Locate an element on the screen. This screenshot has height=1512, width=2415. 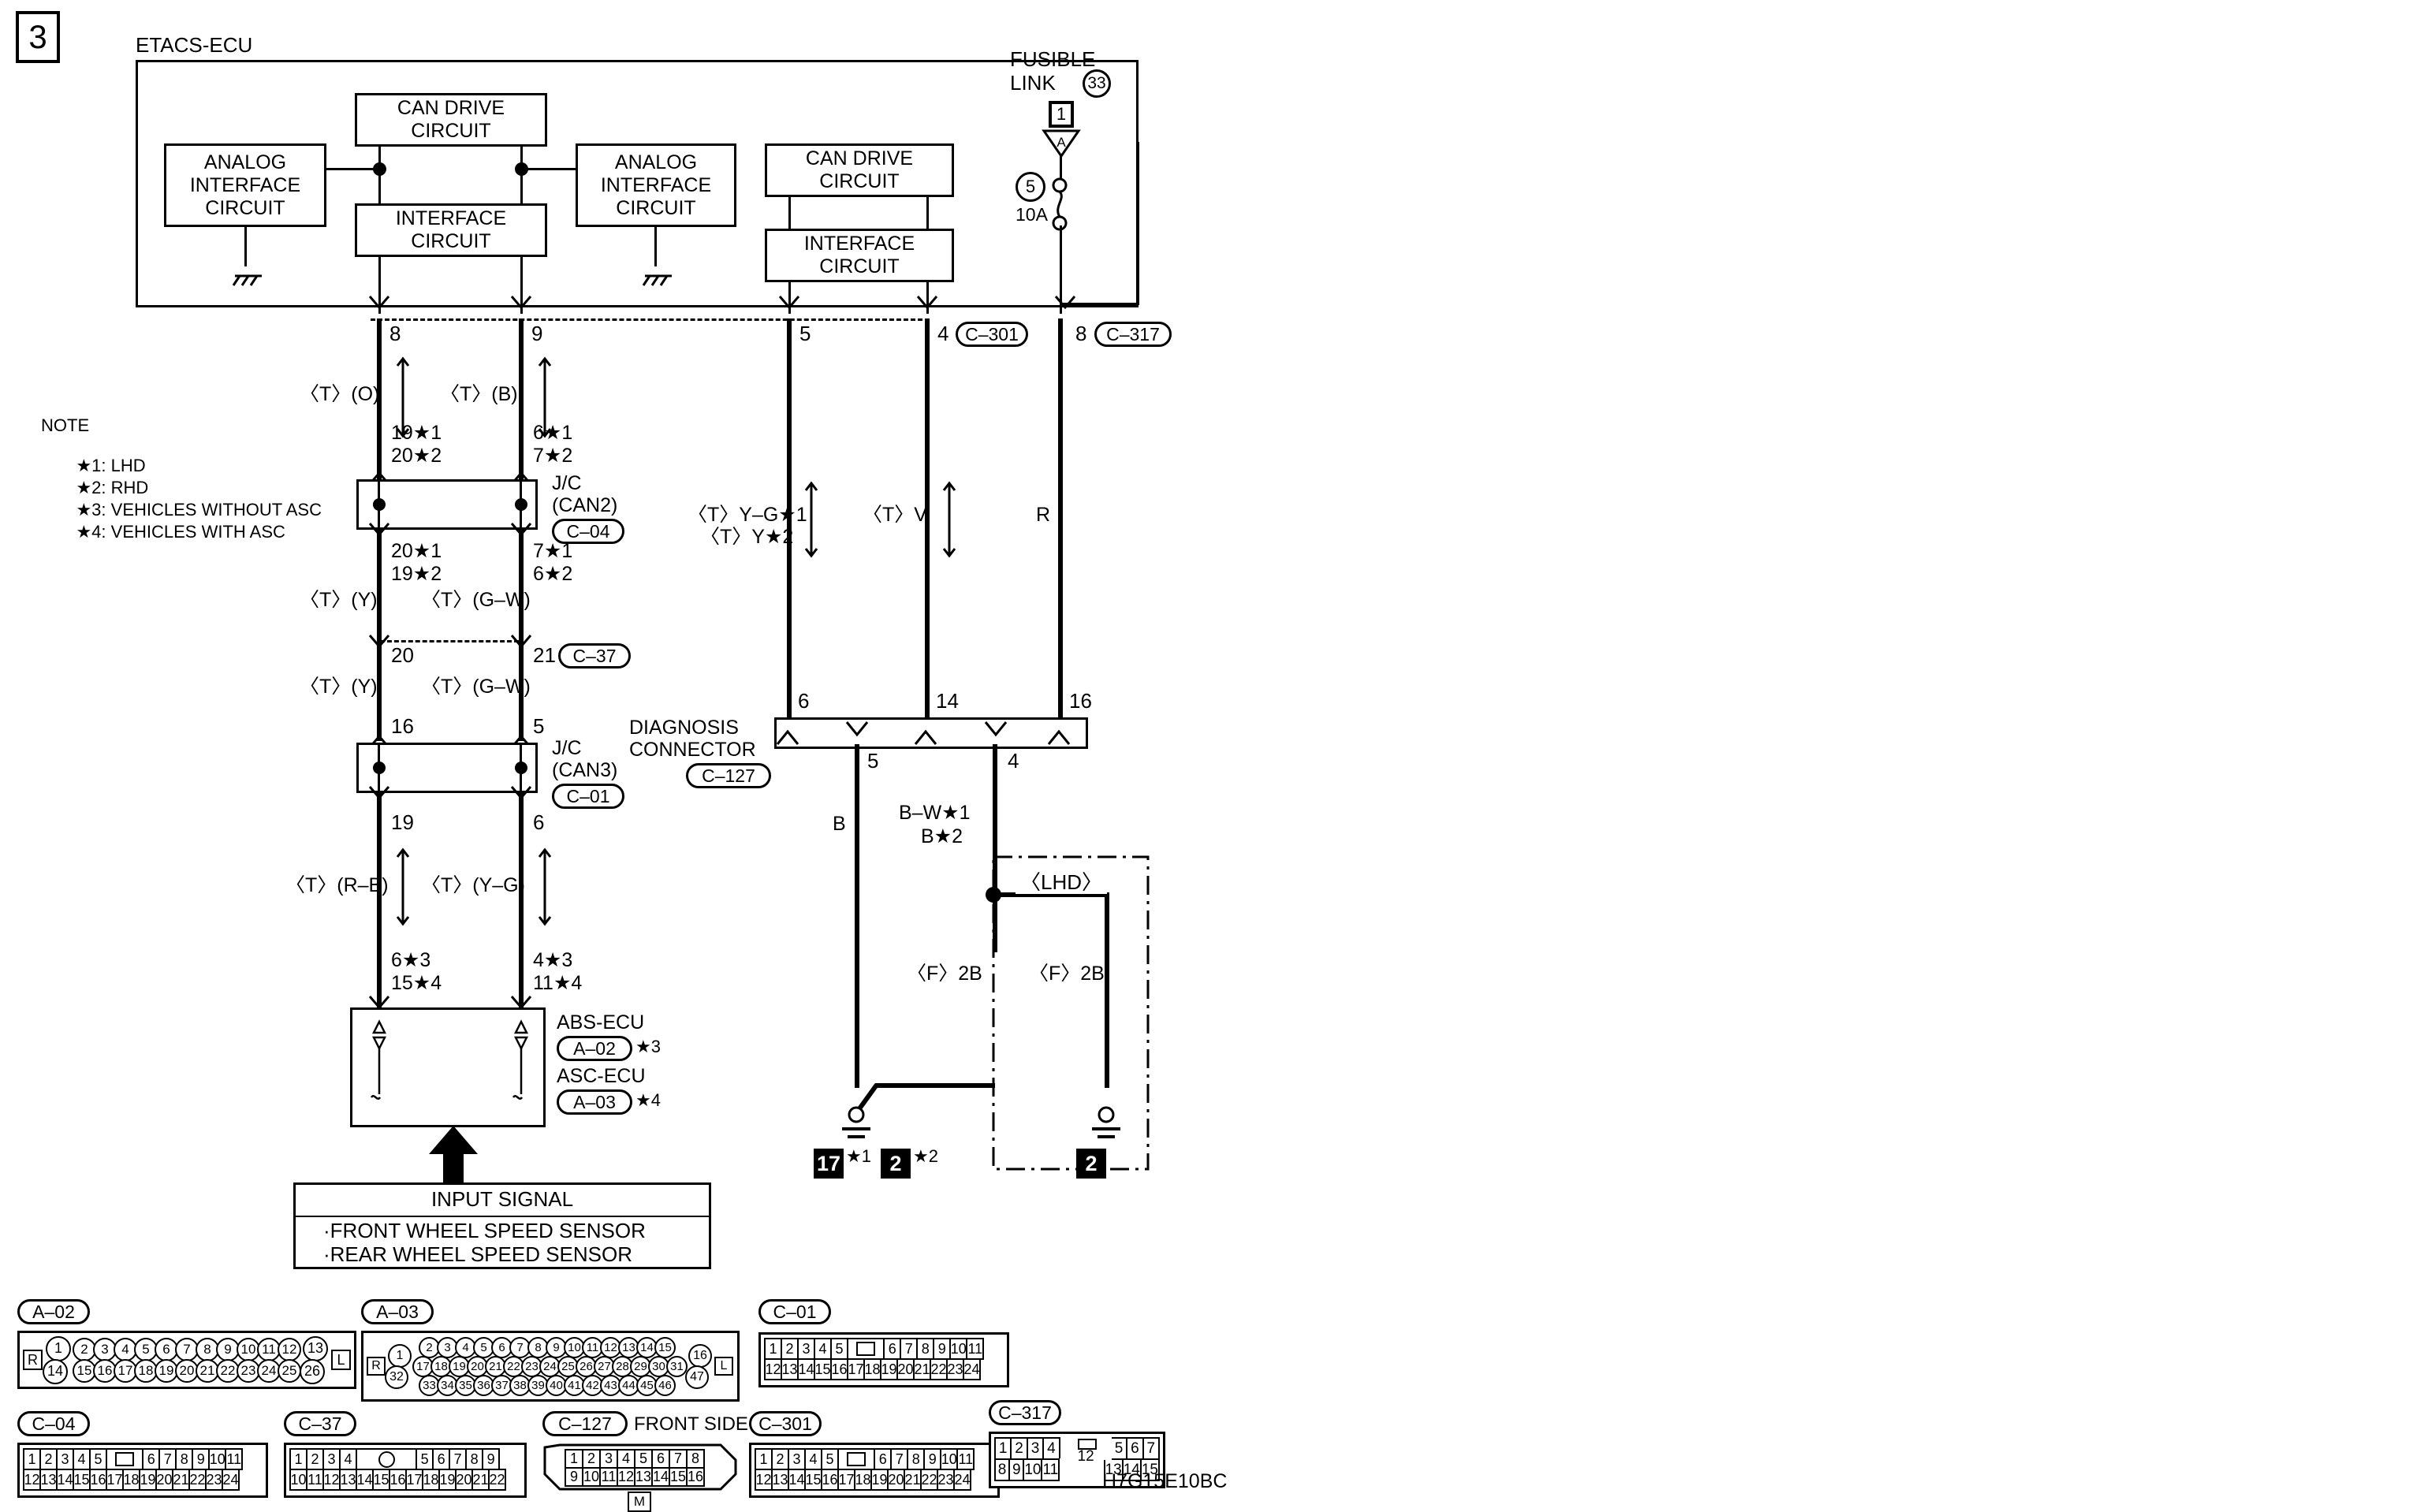
pin-marker-l-text: L is located at coordinates (341, 1360).